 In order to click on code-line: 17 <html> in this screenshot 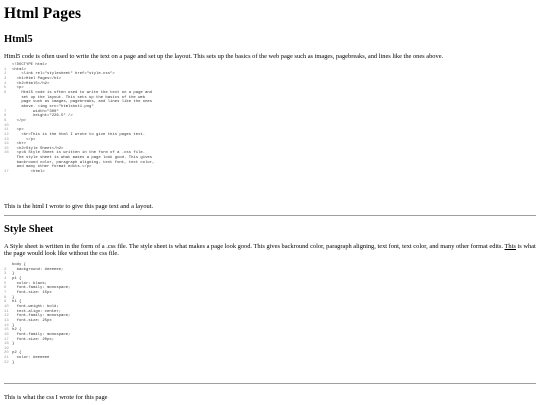, I will do `click(79, 172)`.